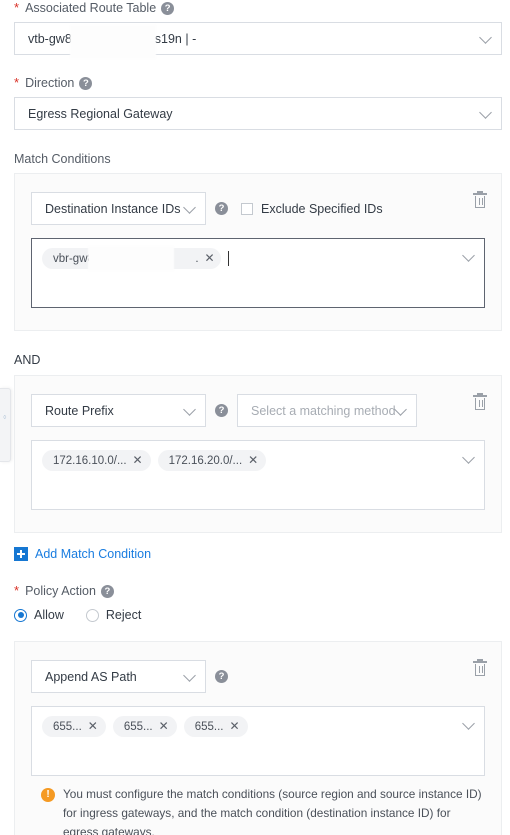  What do you see at coordinates (91, 8) in the screenshot?
I see `label-text: Associated Route Table` at bounding box center [91, 8].